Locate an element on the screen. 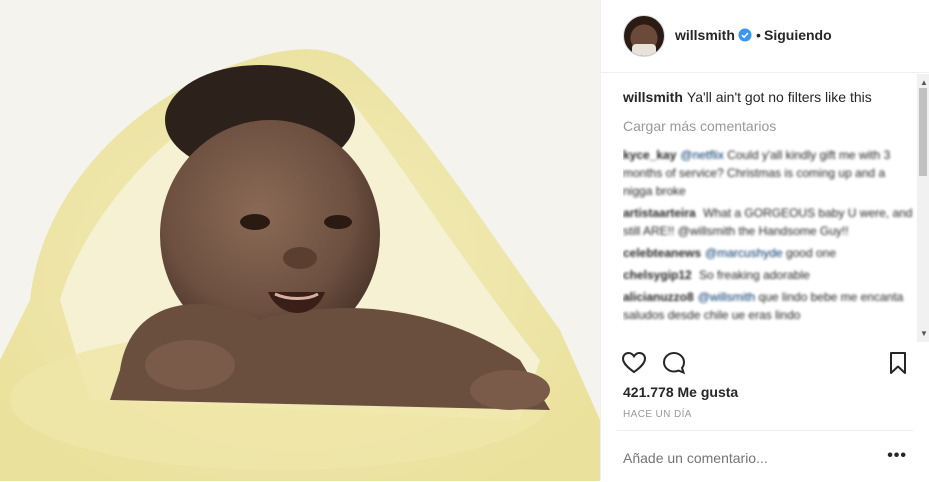  comment-text: good one is located at coordinates (810, 253).